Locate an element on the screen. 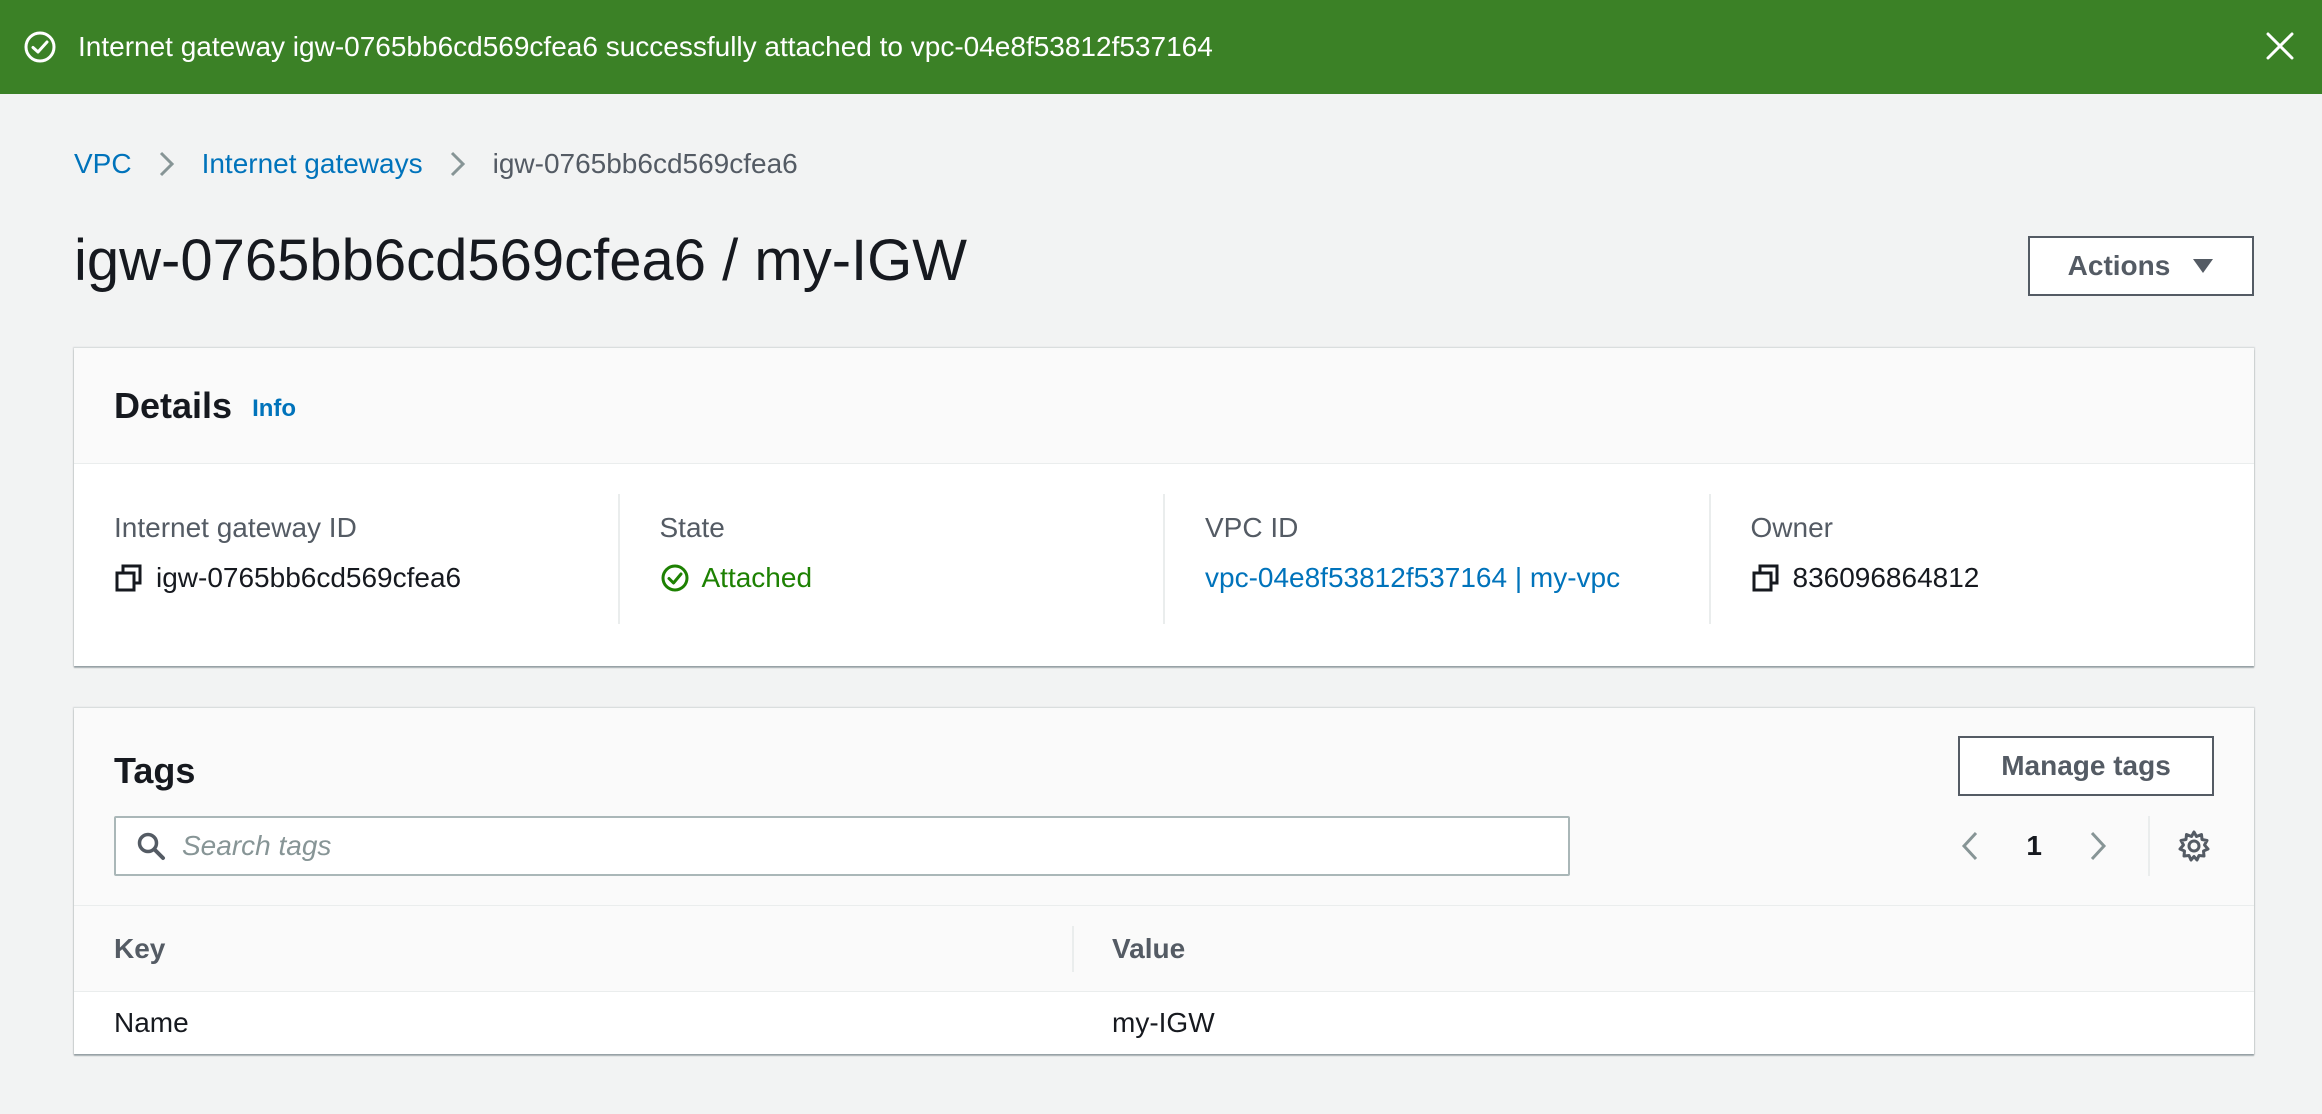 The height and width of the screenshot is (1114, 2322). table-row: Name my-IGW is located at coordinates (1164, 1023).